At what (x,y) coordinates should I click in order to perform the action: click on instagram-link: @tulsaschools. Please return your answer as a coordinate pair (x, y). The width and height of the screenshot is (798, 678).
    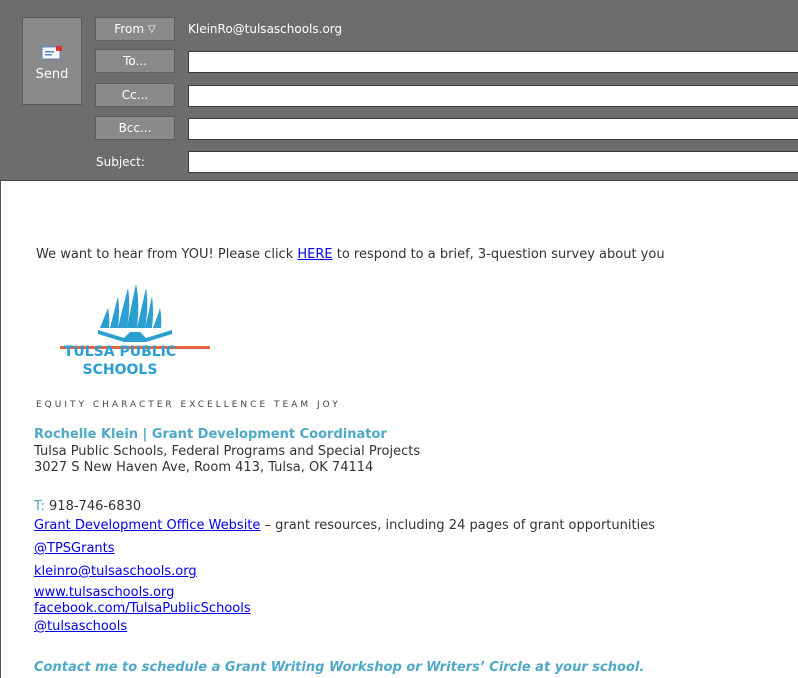
    Looking at the image, I should click on (80, 626).